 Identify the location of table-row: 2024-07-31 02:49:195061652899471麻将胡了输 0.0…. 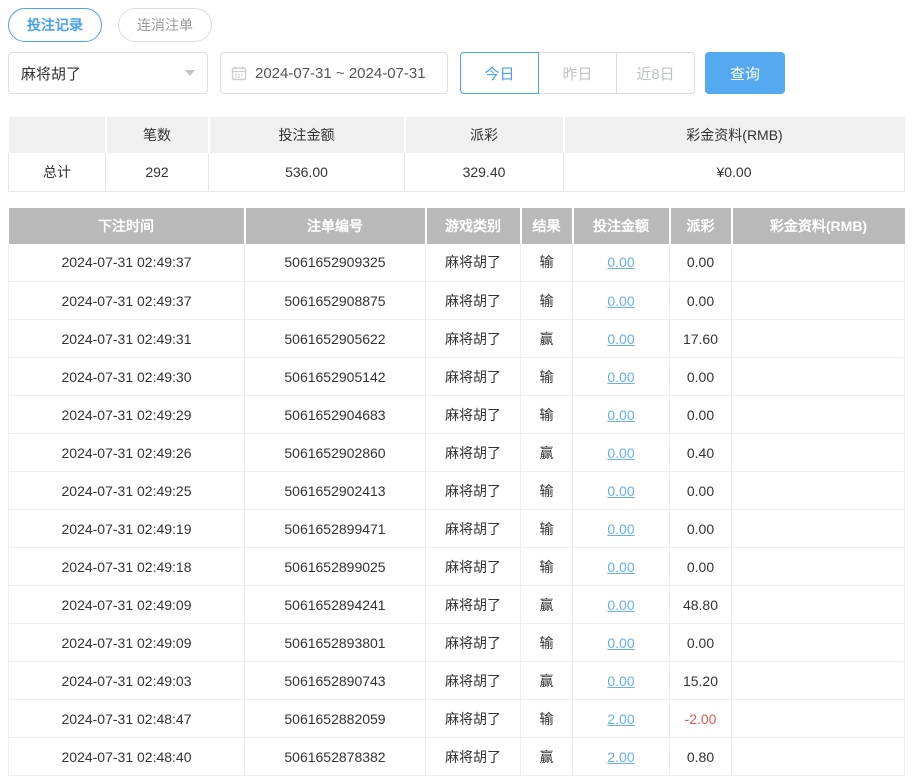
(457, 529).